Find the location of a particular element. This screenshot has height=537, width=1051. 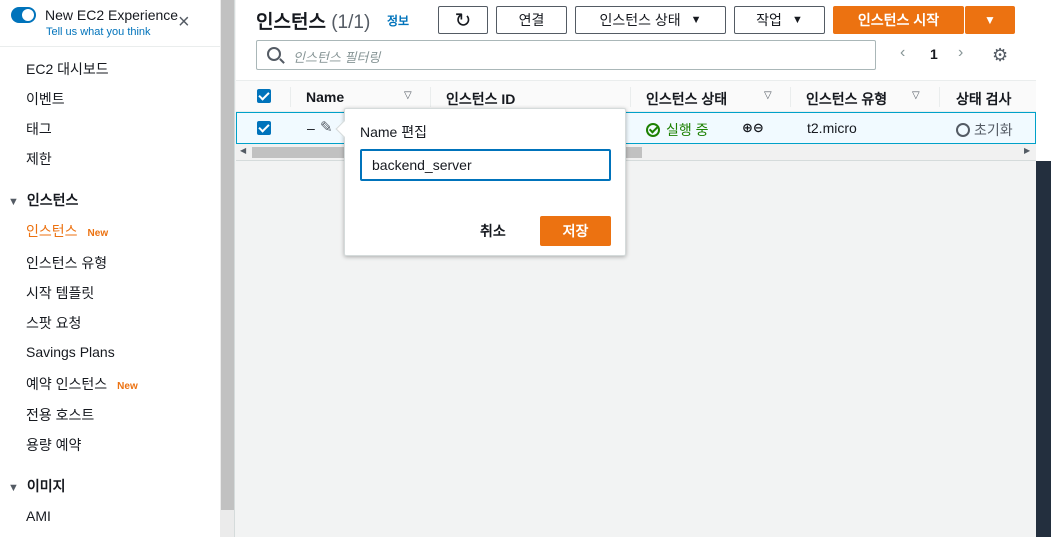

search-icon is located at coordinates (274, 54).